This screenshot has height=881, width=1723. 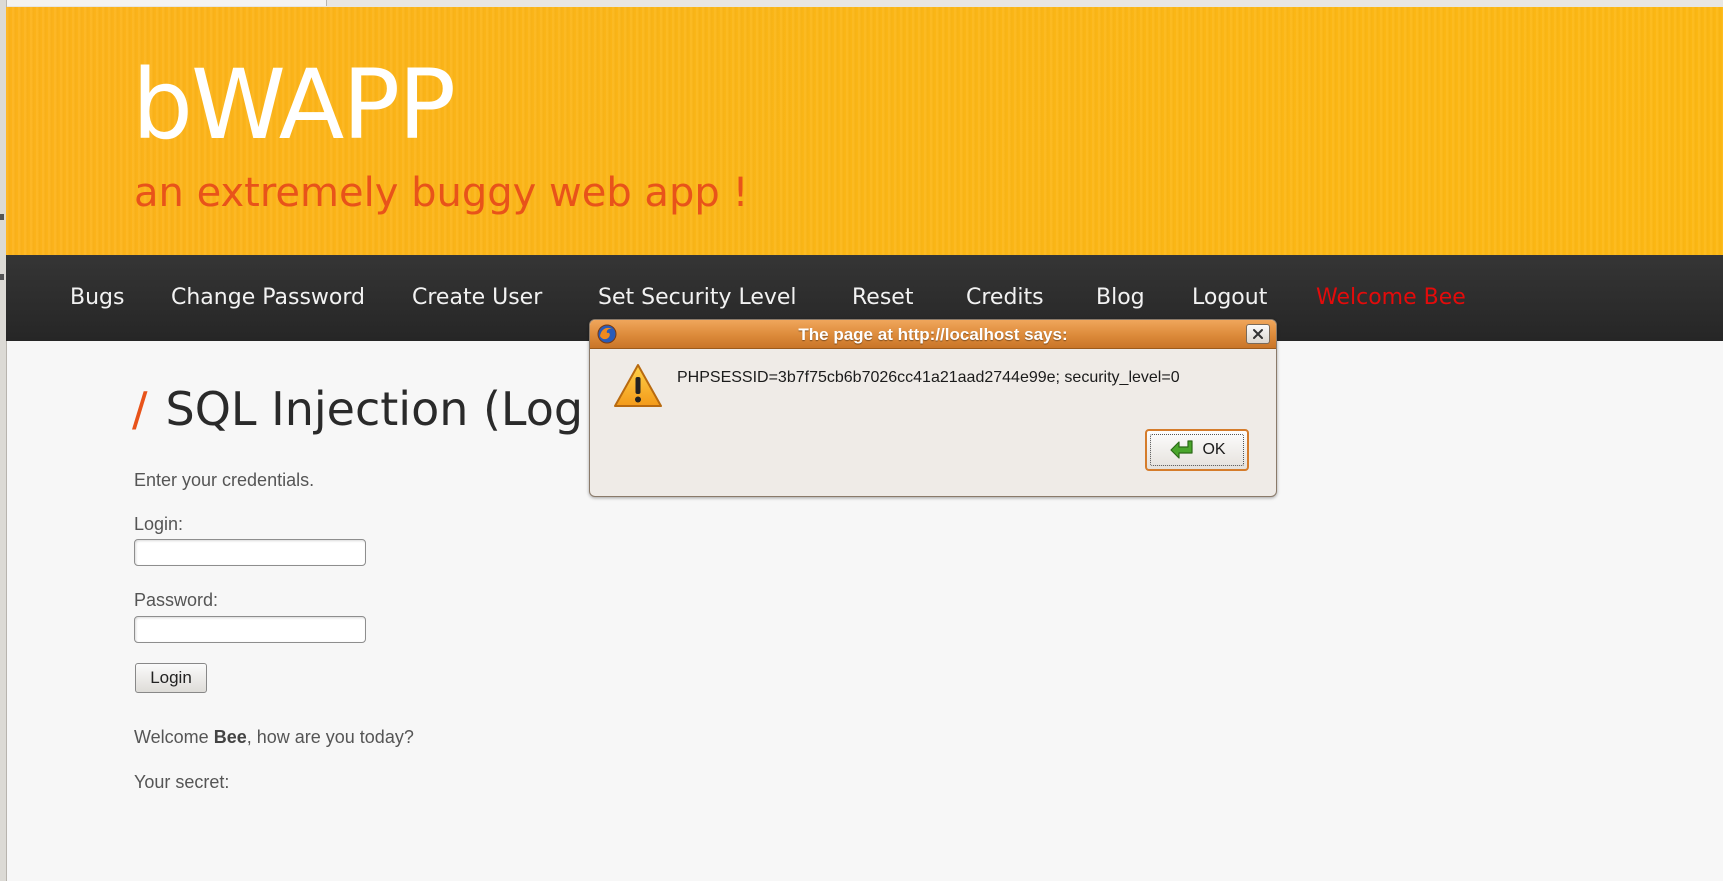 I want to click on nav-item-welcome: Welcome Bee, so click(x=1391, y=297).